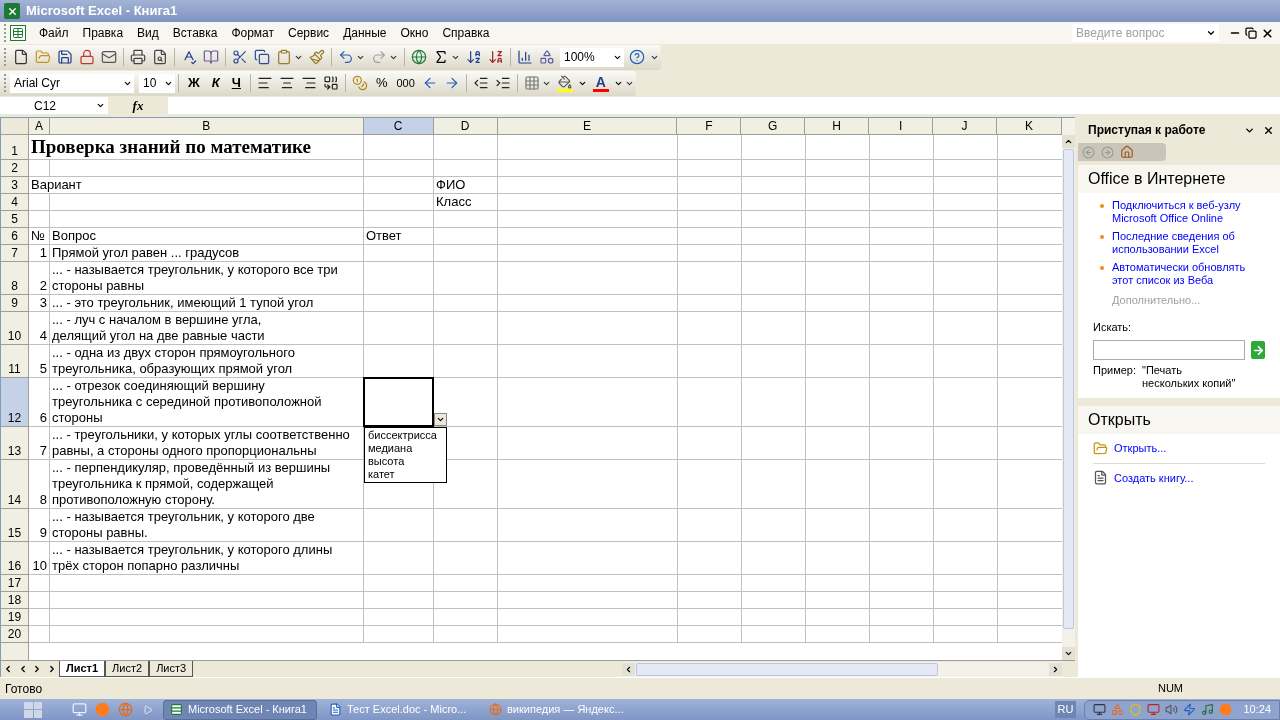  Describe the element at coordinates (194, 83) in the screenshot. I see `bold-button: Ж` at that location.